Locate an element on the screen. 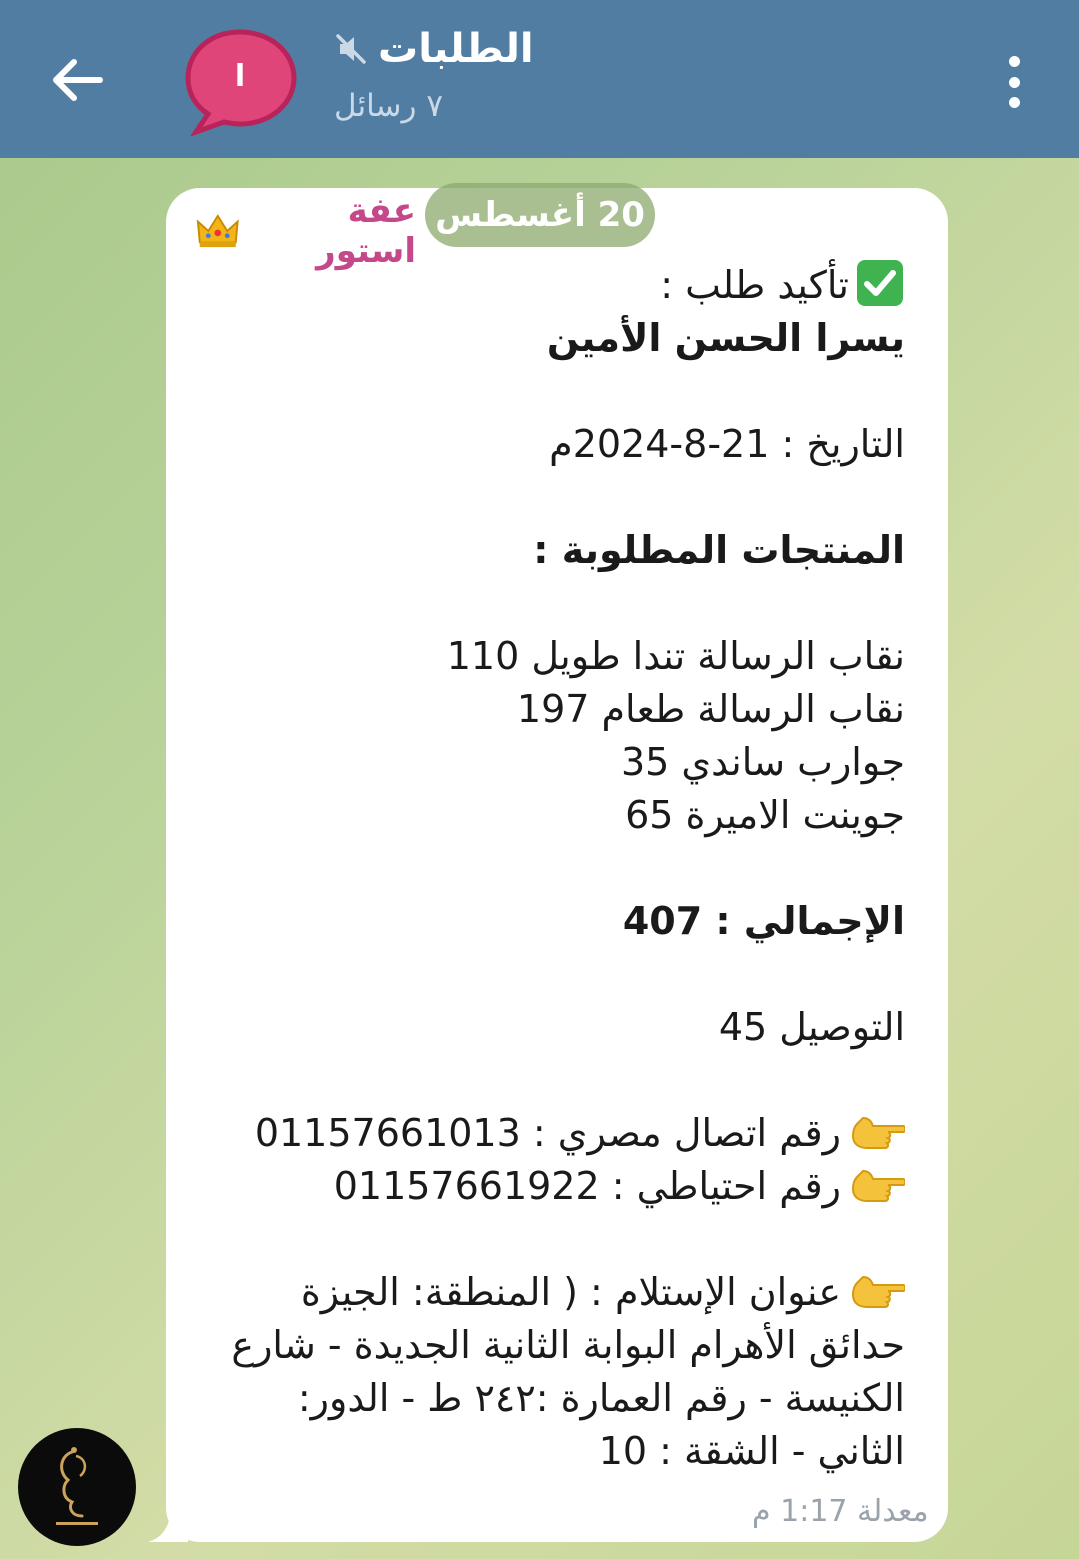 This screenshot has height=1559, width=1079. back-button is located at coordinates (78, 80).